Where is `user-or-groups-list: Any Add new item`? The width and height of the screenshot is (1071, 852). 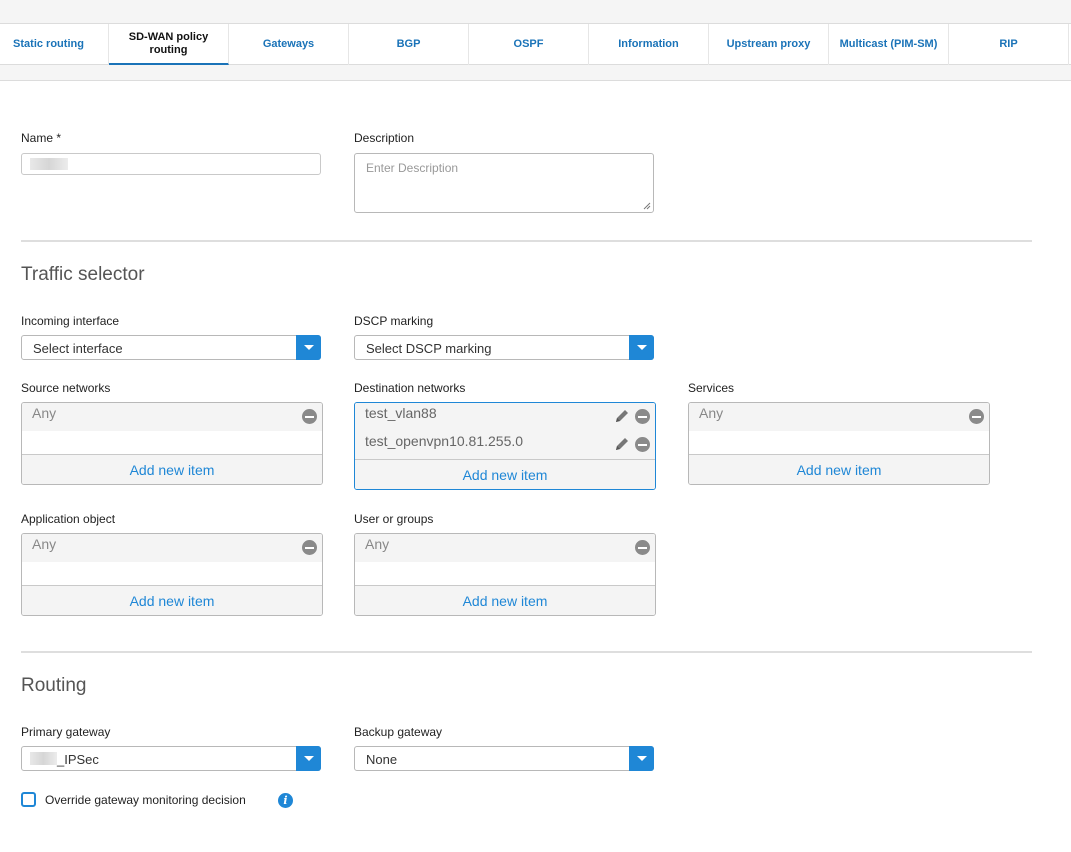
user-or-groups-list: Any Add new item is located at coordinates (505, 574).